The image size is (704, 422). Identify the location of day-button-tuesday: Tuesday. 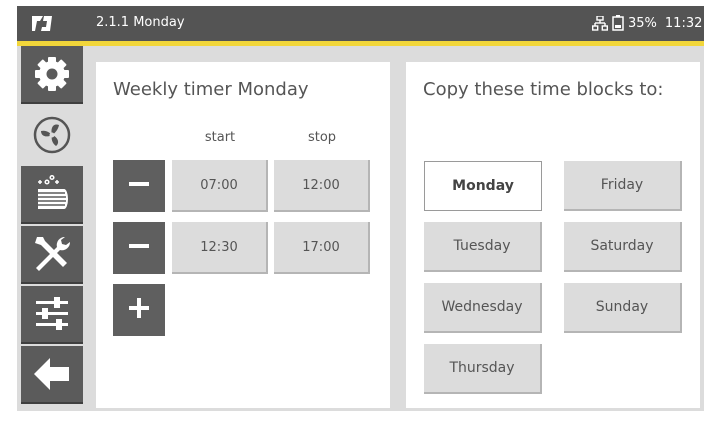
(483, 247).